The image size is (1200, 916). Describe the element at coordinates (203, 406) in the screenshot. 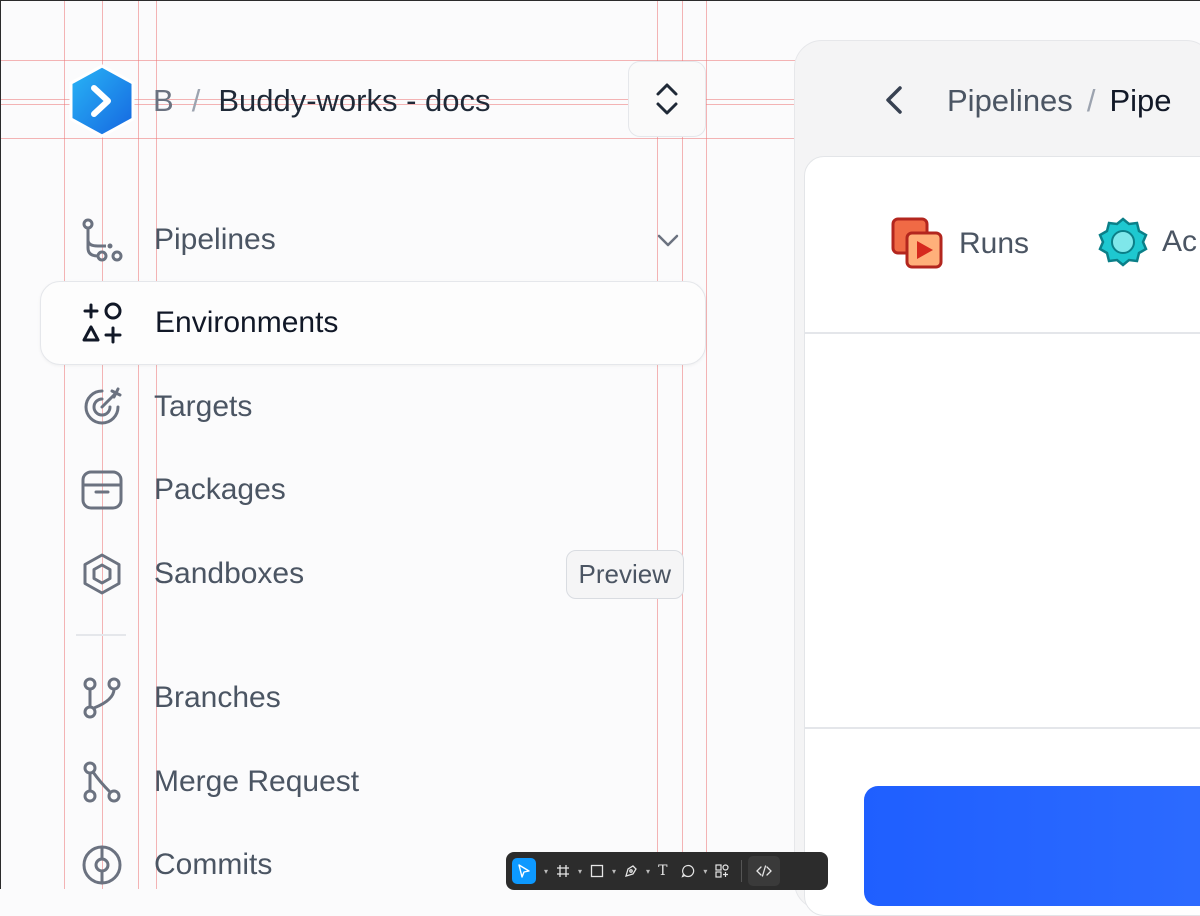

I see `nav-label: Targets` at that location.